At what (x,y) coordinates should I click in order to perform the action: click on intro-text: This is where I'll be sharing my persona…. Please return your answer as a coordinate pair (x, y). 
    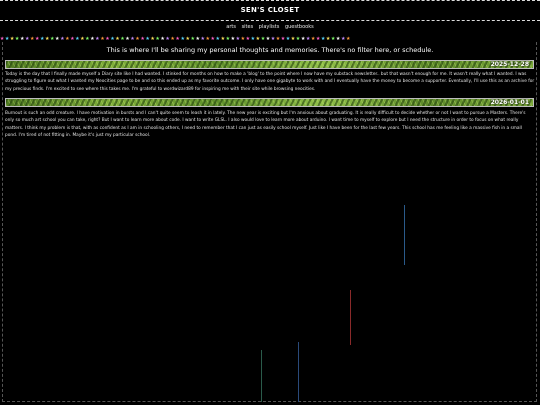
    Looking at the image, I should click on (270, 50).